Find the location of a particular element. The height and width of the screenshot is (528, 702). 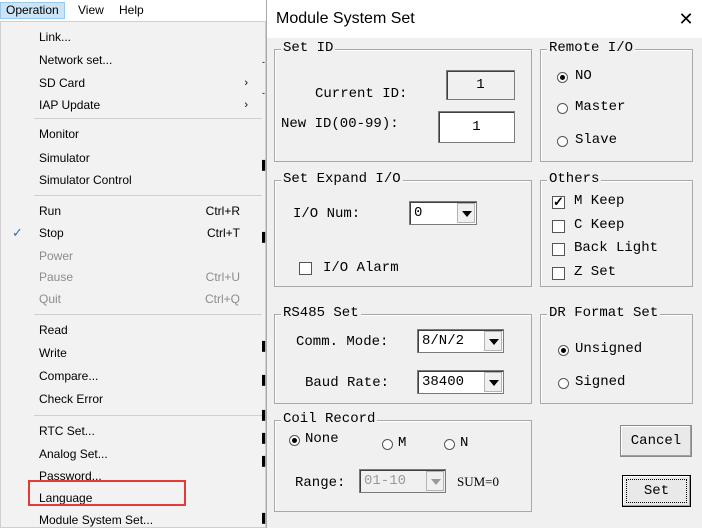

dr-format-radio-signed is located at coordinates (563, 383).